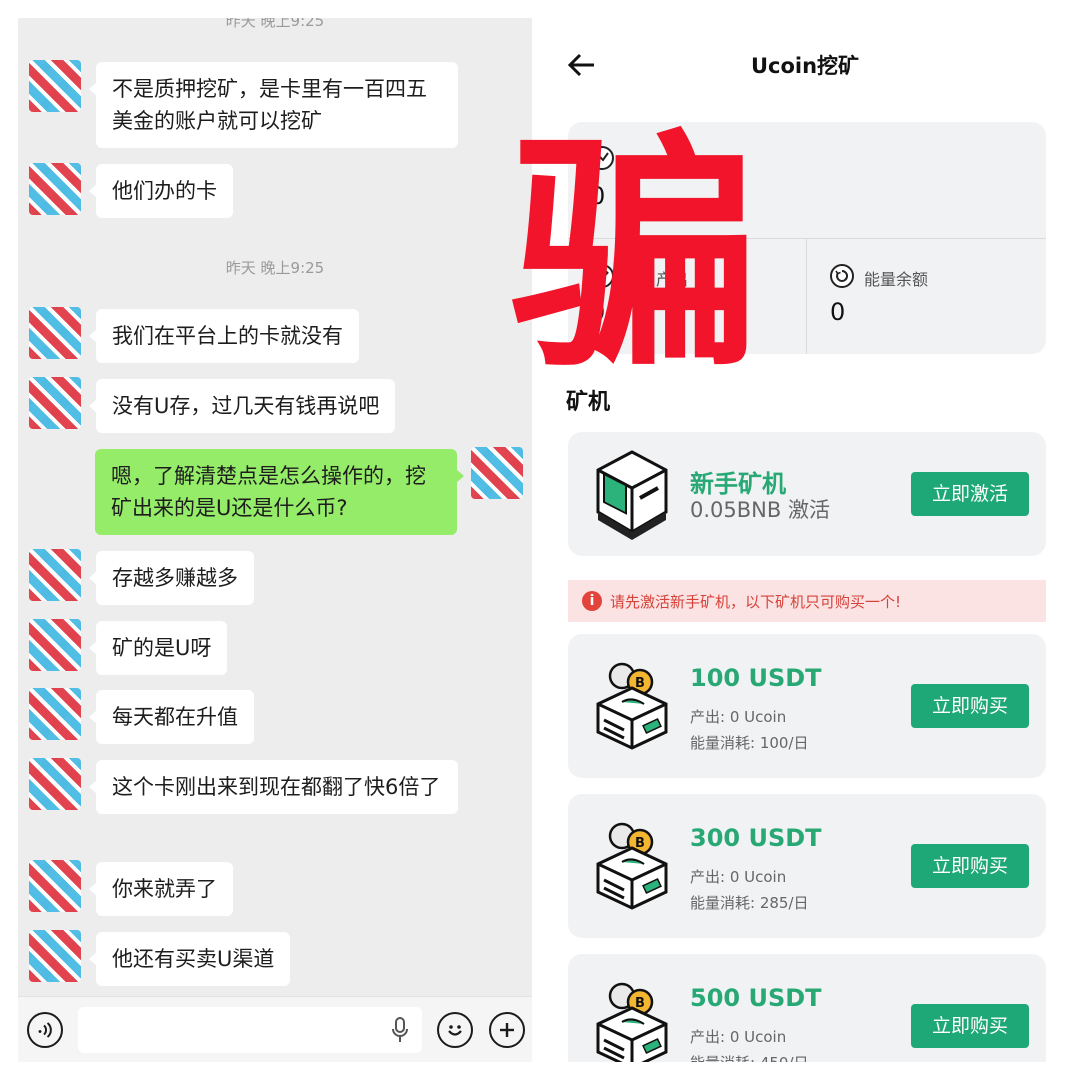 This screenshot has height=1080, width=1080. What do you see at coordinates (760, 510) in the screenshot?
I see `miner-price: 0.05BNB 激活` at bounding box center [760, 510].